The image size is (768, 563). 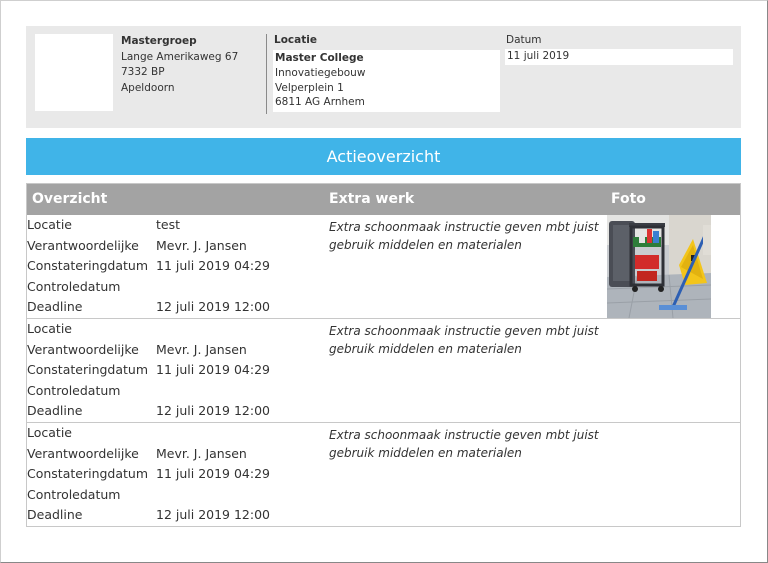 What do you see at coordinates (628, 199) in the screenshot?
I see `column-header-photo: Foto` at bounding box center [628, 199].